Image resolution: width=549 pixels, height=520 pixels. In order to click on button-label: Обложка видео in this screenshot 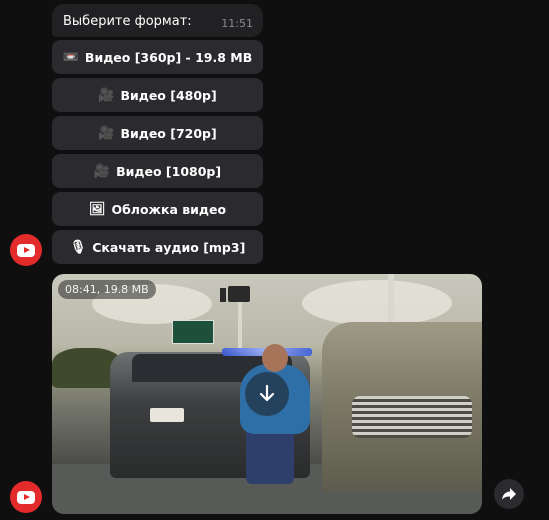, I will do `click(169, 209)`.